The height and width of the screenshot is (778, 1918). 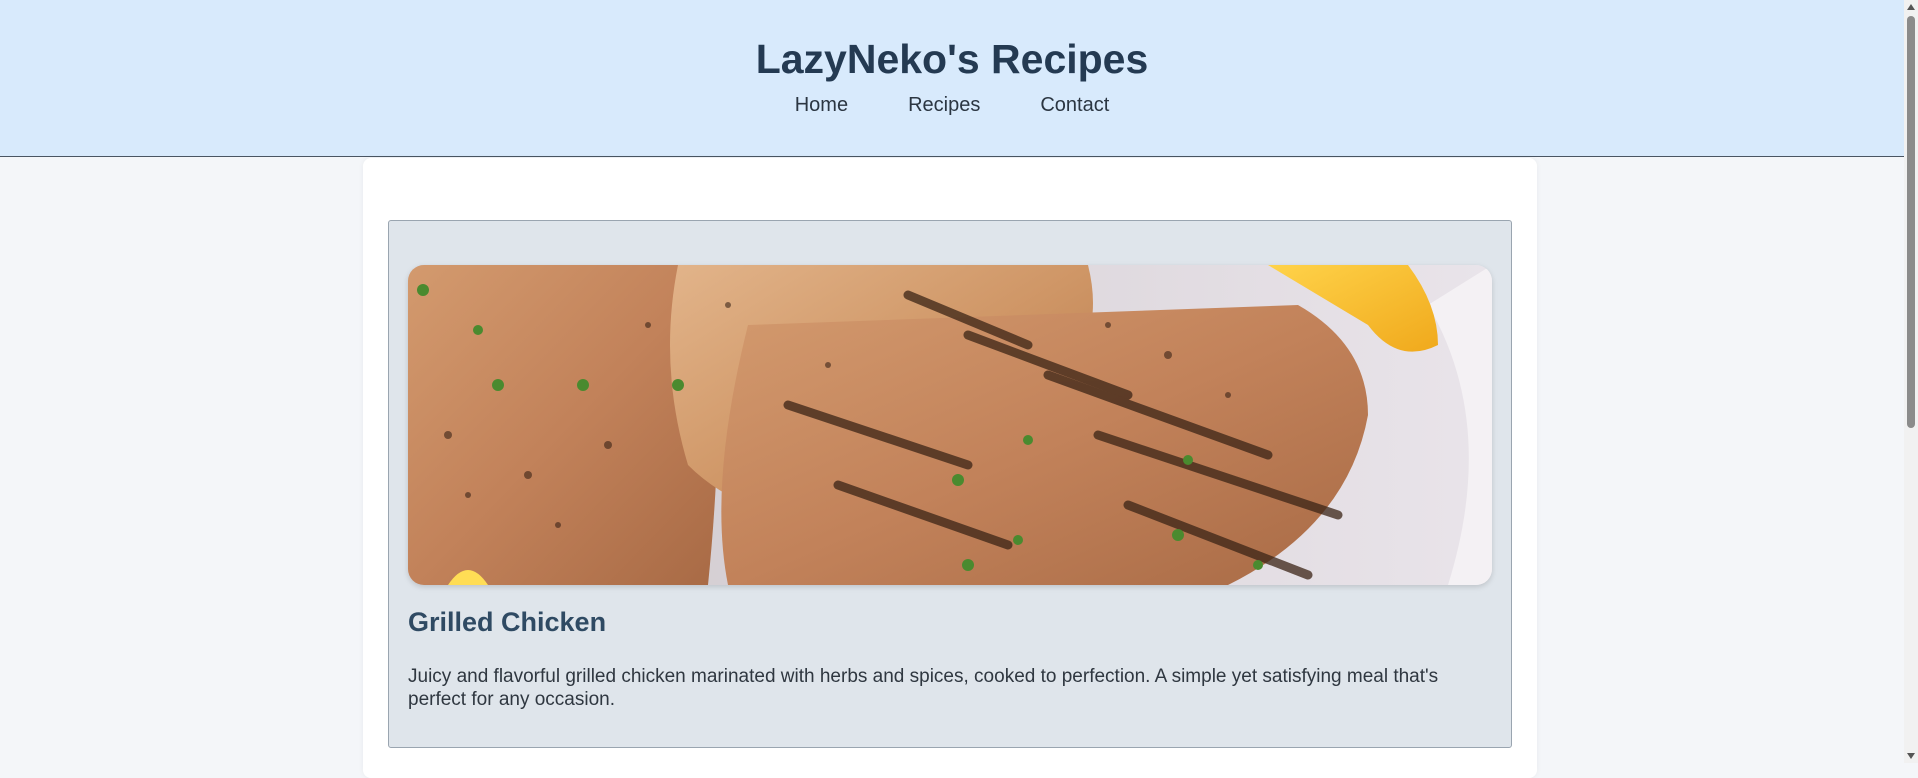 What do you see at coordinates (507, 622) in the screenshot?
I see `recipe-title: Grilled Chicken` at bounding box center [507, 622].